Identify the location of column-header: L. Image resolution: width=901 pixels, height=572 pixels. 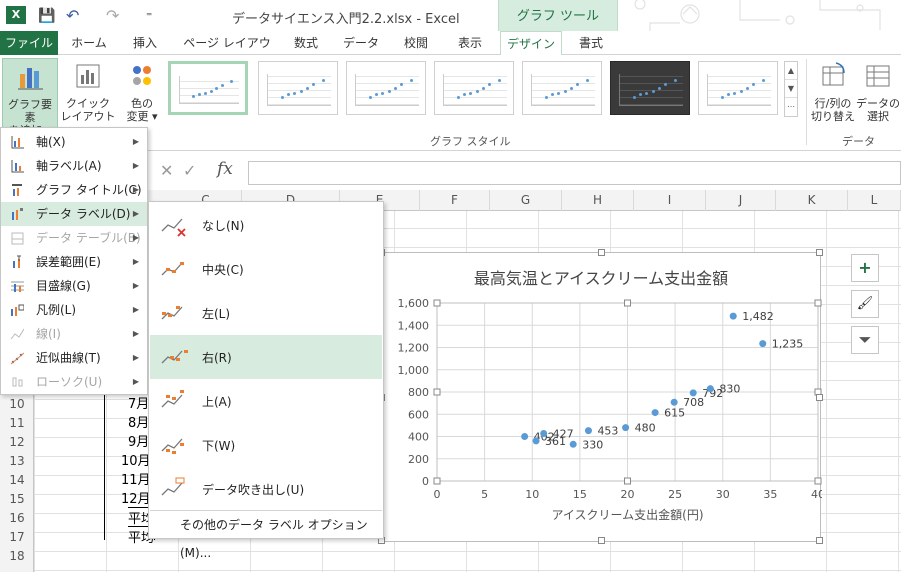
(874, 200).